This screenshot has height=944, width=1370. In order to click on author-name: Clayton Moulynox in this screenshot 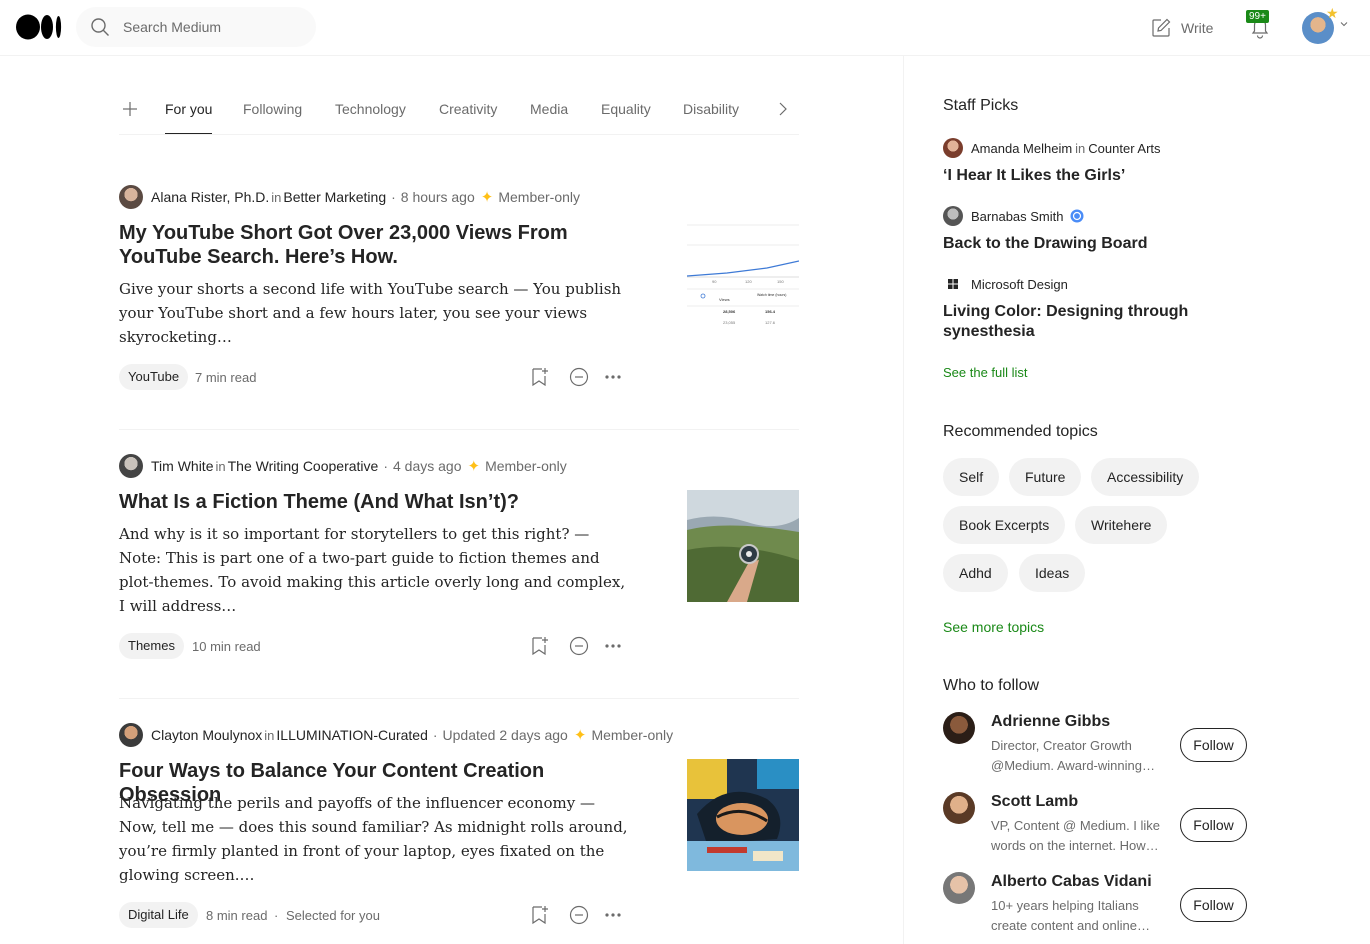, I will do `click(206, 735)`.